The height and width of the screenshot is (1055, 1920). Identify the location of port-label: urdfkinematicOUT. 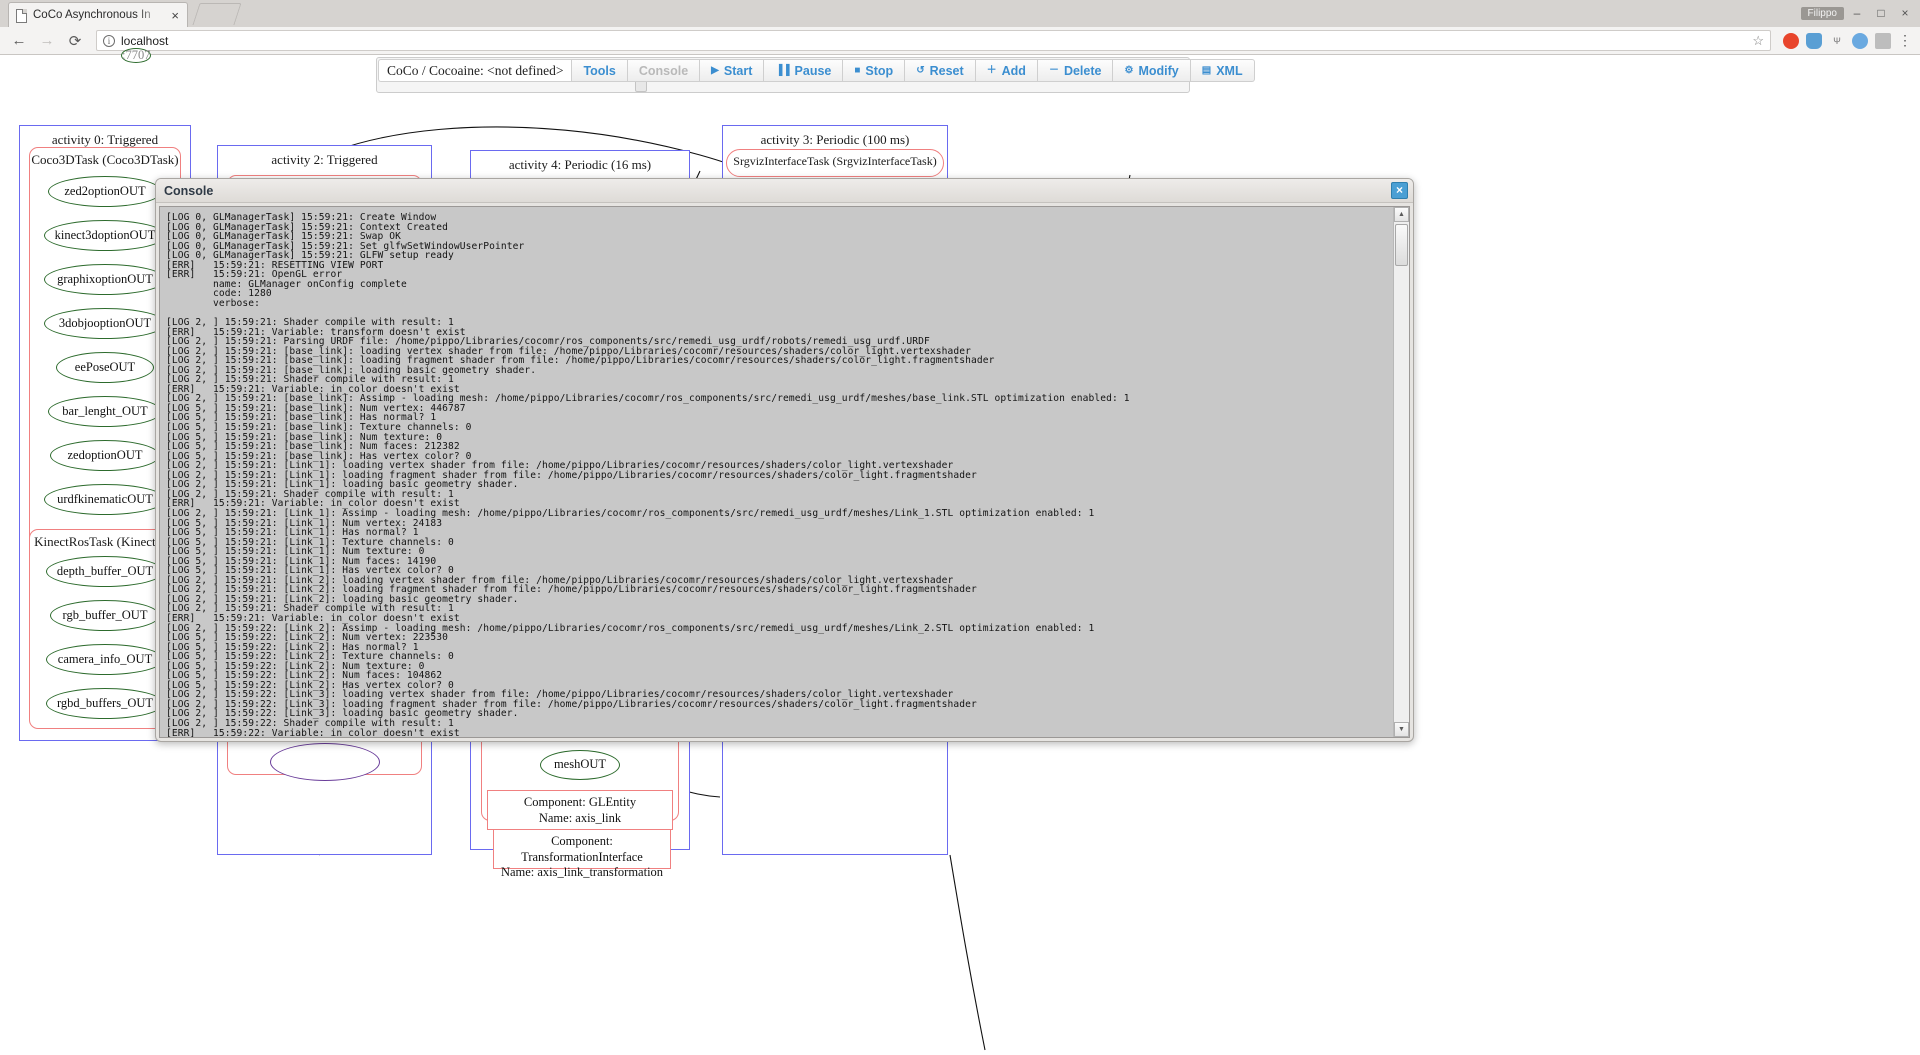
(105, 498).